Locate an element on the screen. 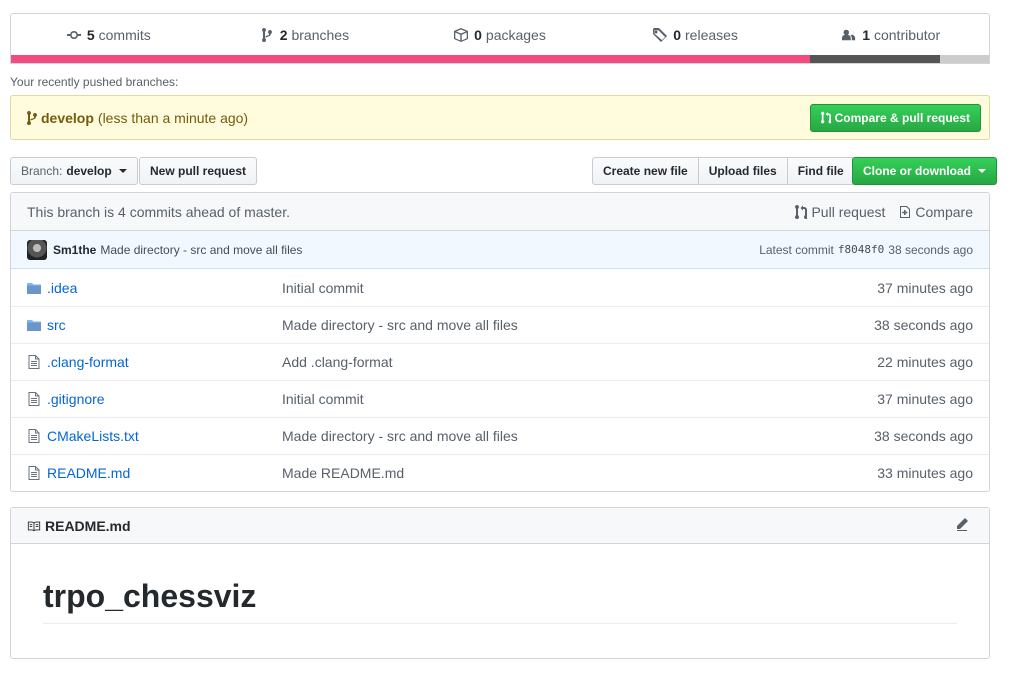 This screenshot has height=692, width=1022. recent-branch-name: develop is located at coordinates (67, 118).